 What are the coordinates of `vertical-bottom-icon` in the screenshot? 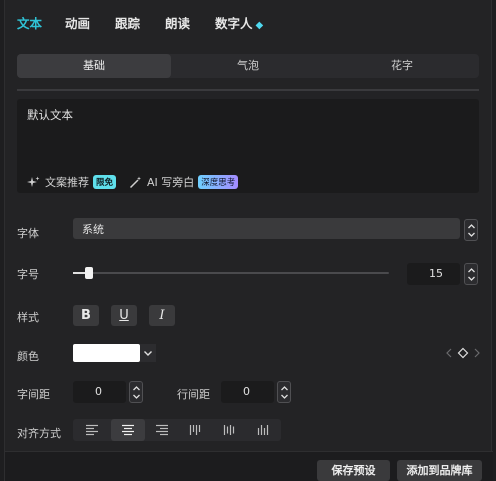 It's located at (263, 430).